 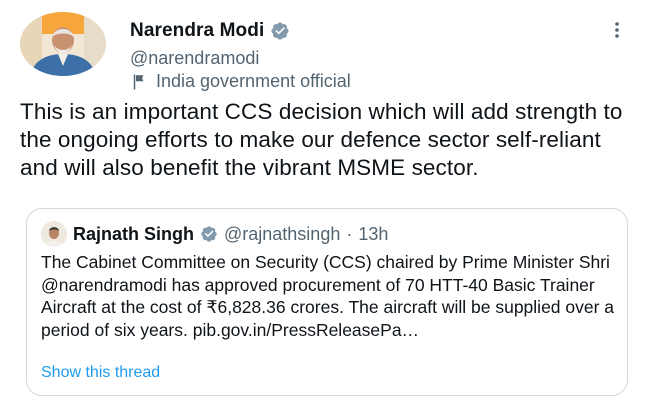 What do you see at coordinates (373, 234) in the screenshot?
I see `quoted-tweet-time: 13h` at bounding box center [373, 234].